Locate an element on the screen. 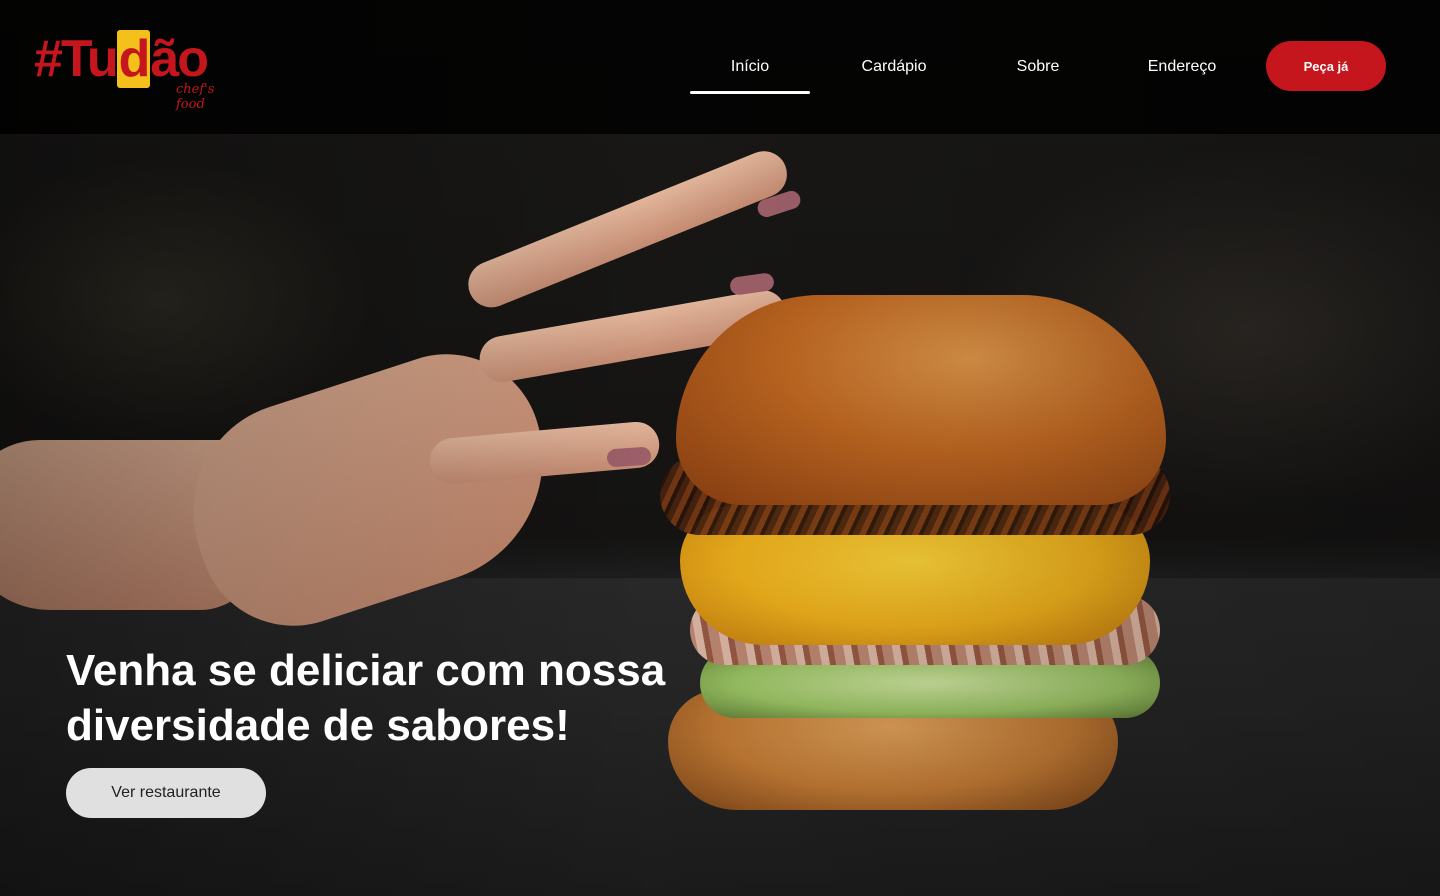 Image resolution: width=1440 pixels, height=896 pixels. nav-item-inicio: Início is located at coordinates (750, 67).